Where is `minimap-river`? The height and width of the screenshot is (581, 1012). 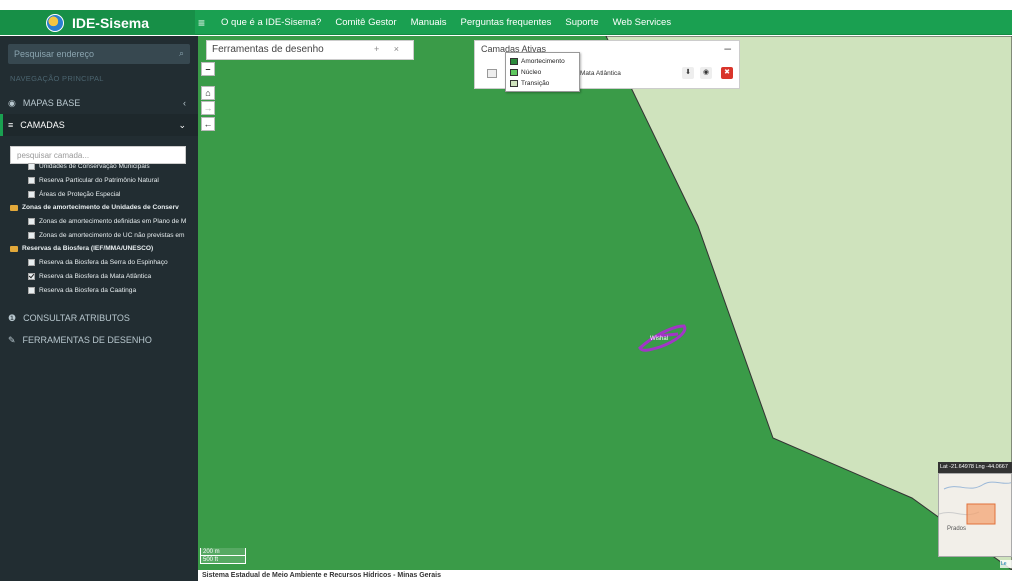
minimap-river is located at coordinates (977, 485).